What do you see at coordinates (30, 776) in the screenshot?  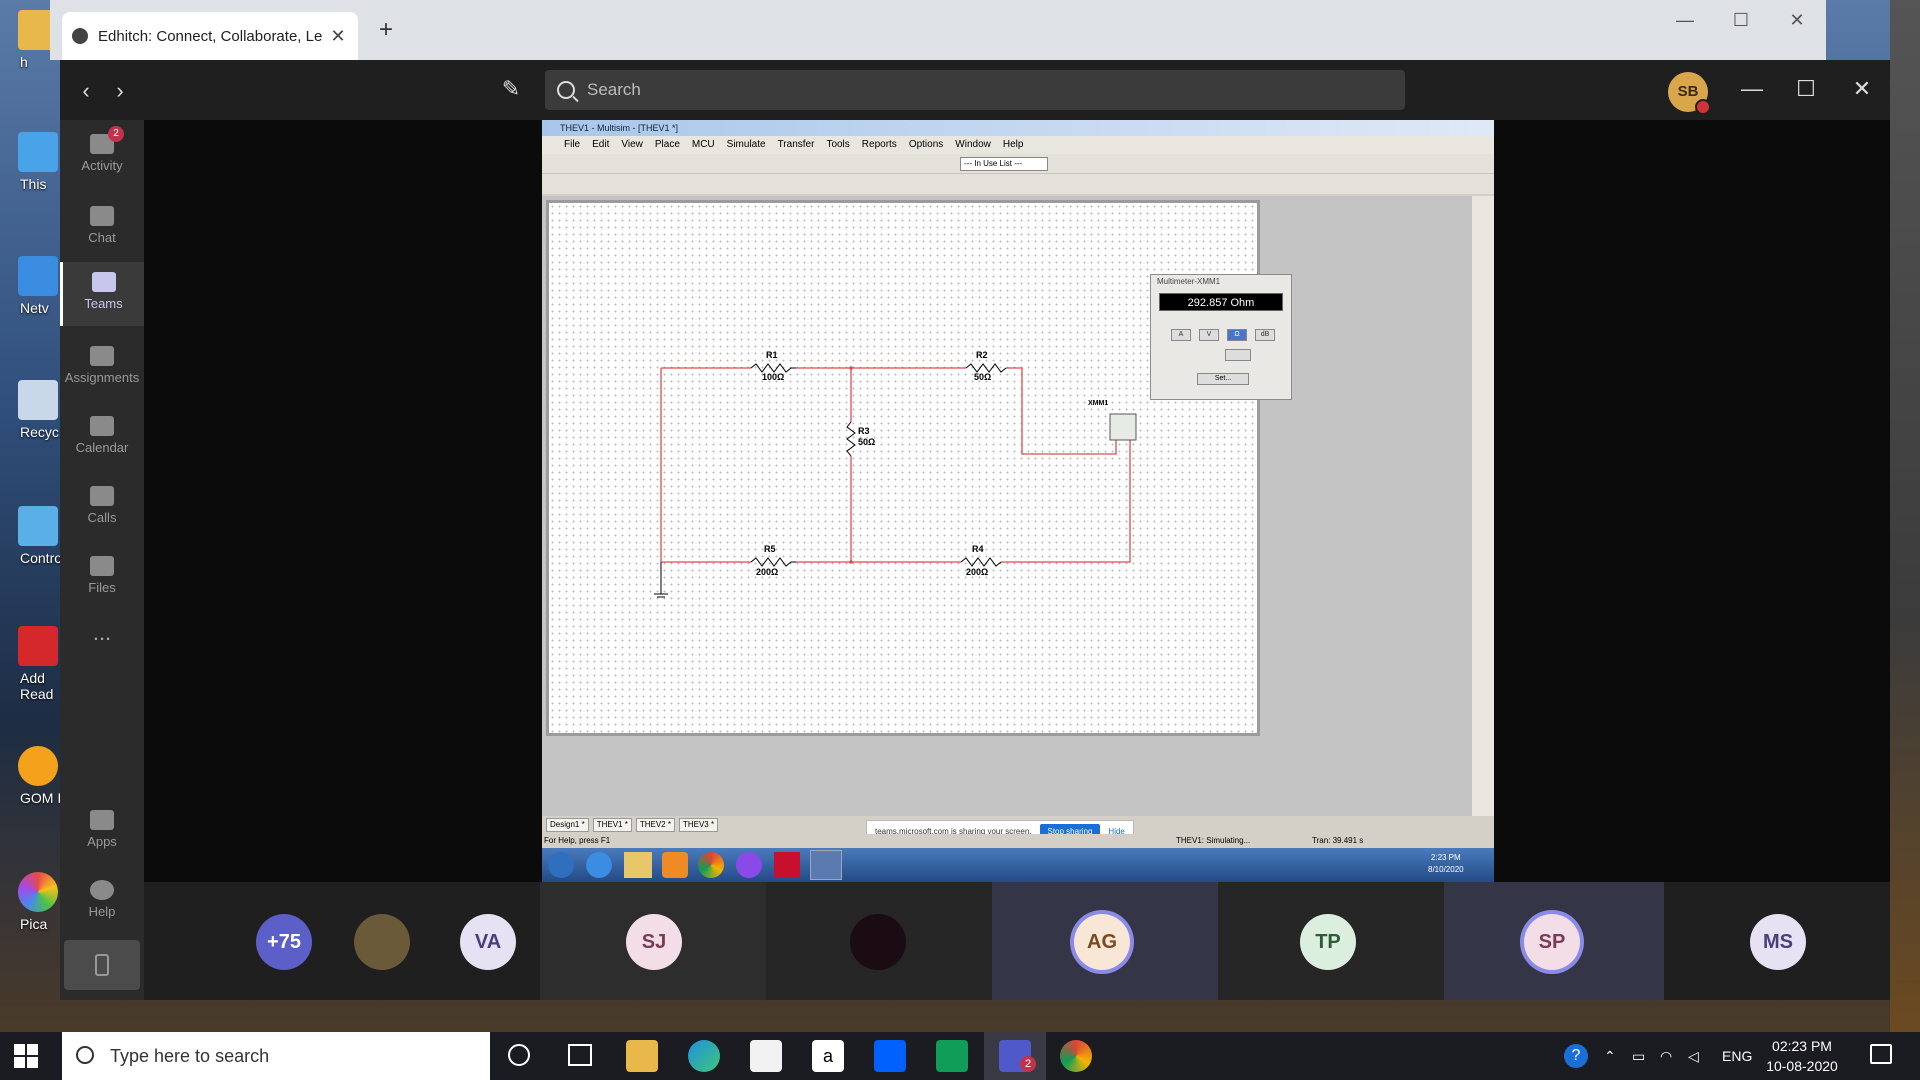 I see `desktop-icon-gom-player: GOM I` at bounding box center [30, 776].